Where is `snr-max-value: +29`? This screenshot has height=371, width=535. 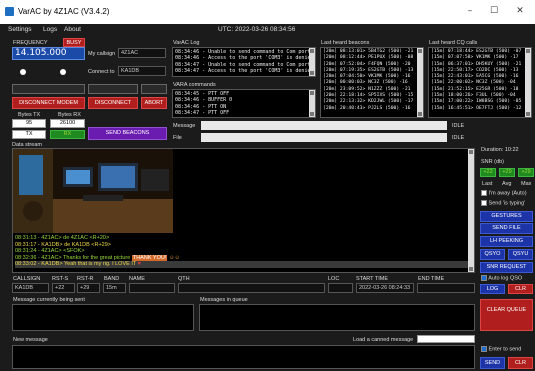 snr-max-value: +29 is located at coordinates (526, 172).